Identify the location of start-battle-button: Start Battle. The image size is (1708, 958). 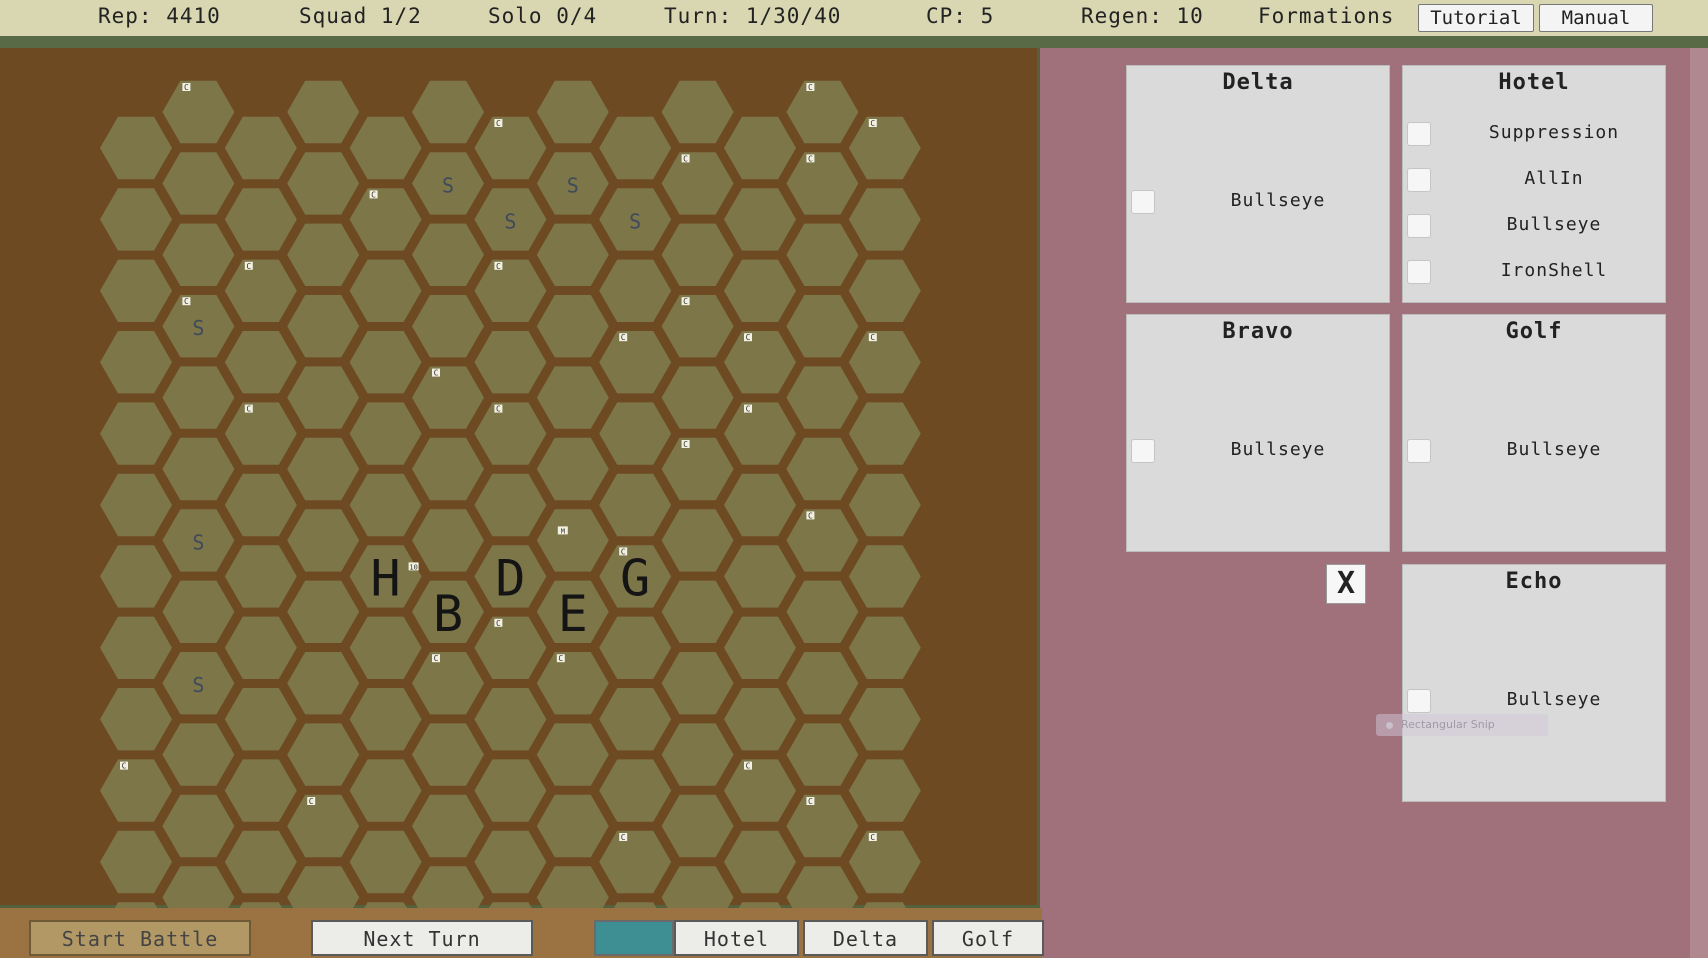
(140, 938).